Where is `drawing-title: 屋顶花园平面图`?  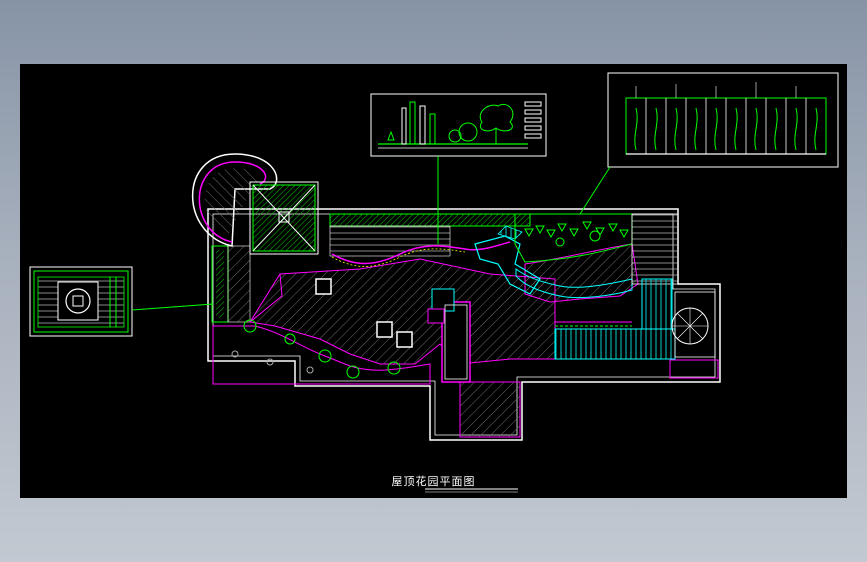
drawing-title: 屋顶花园平面图 is located at coordinates (433, 481).